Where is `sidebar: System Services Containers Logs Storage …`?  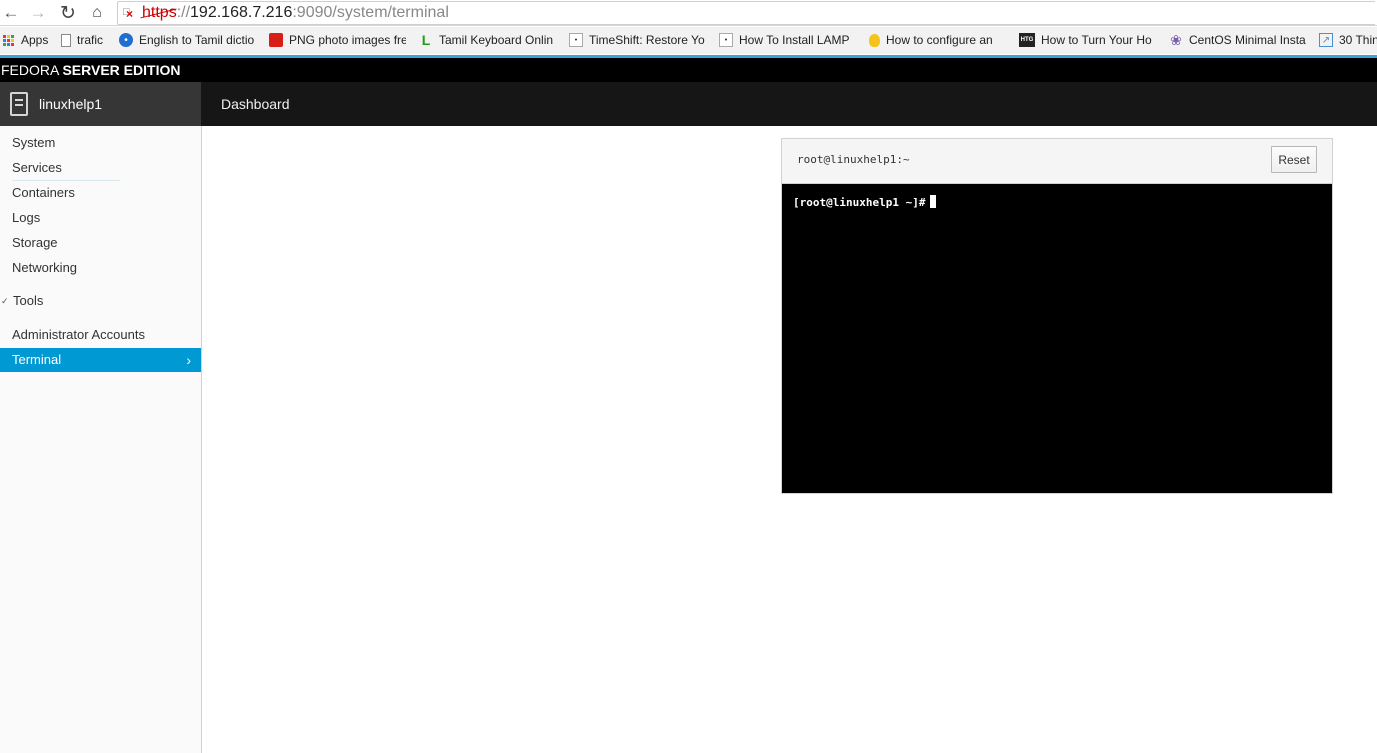
sidebar: System Services Containers Logs Storage … is located at coordinates (101, 439).